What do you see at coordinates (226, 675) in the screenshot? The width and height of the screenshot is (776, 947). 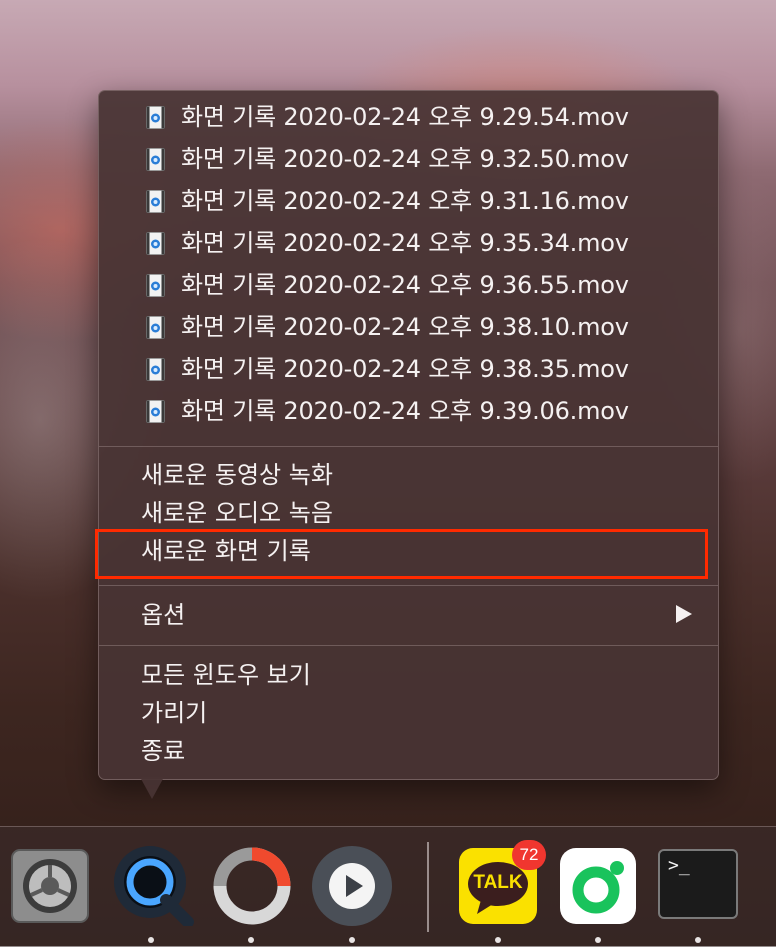 I see `show-all-windows-label: 모든 윈도우 보기` at bounding box center [226, 675].